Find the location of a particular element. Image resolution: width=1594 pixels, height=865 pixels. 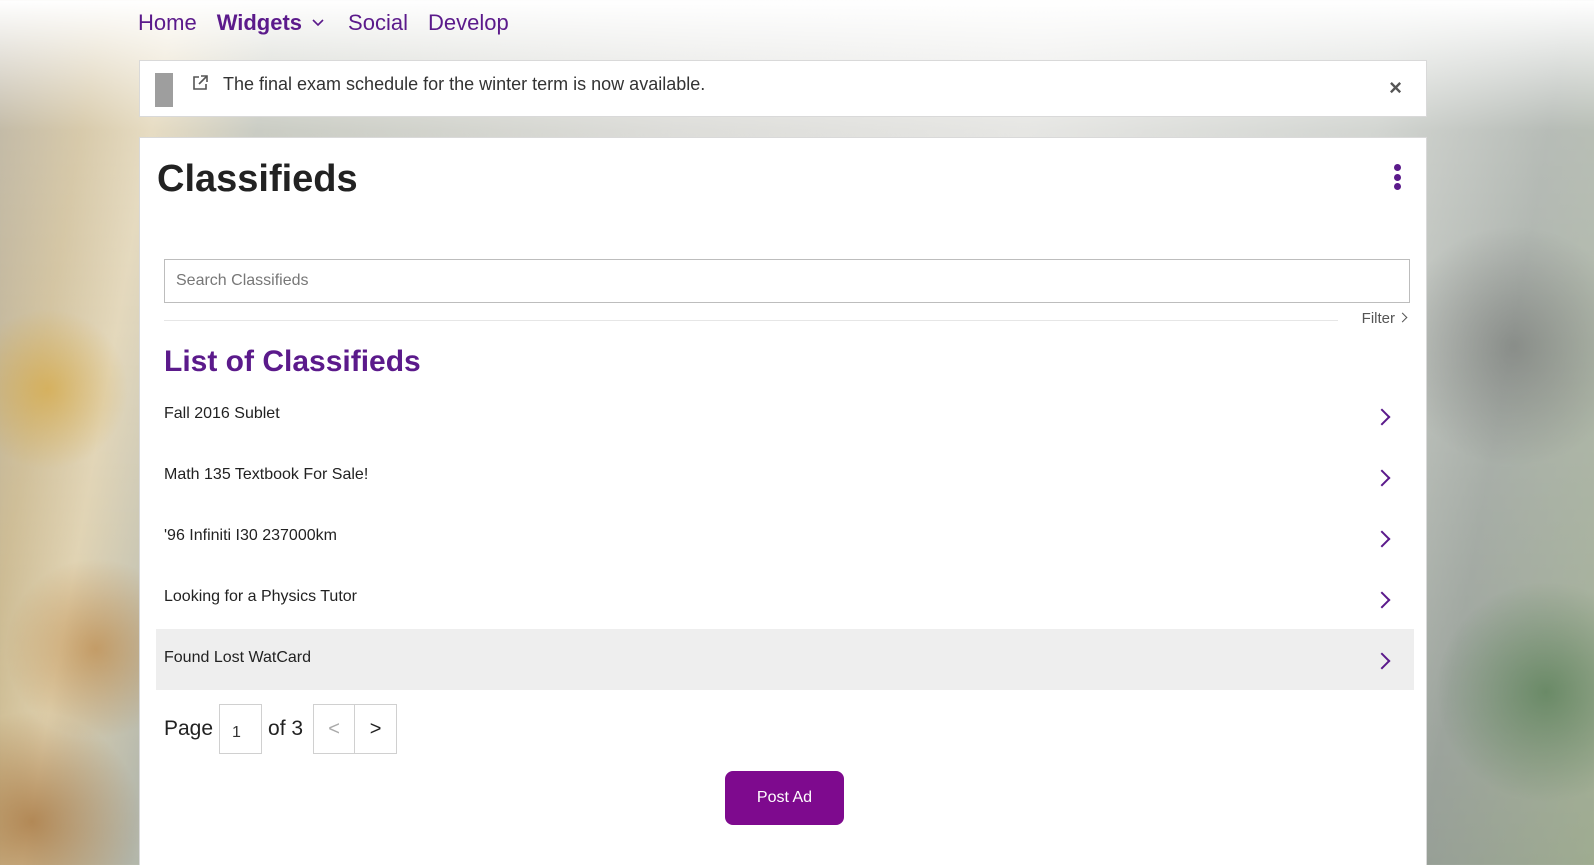

nav-widgets: Widgets is located at coordinates (259, 23).